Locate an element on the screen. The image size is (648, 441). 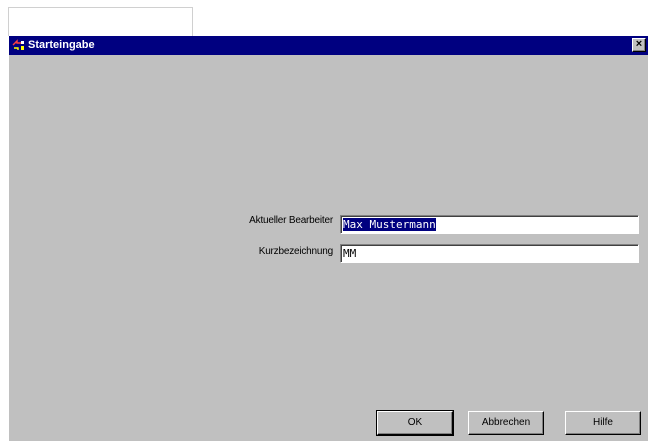
bearbeiter-input: Max Mustermann is located at coordinates (489, 224).